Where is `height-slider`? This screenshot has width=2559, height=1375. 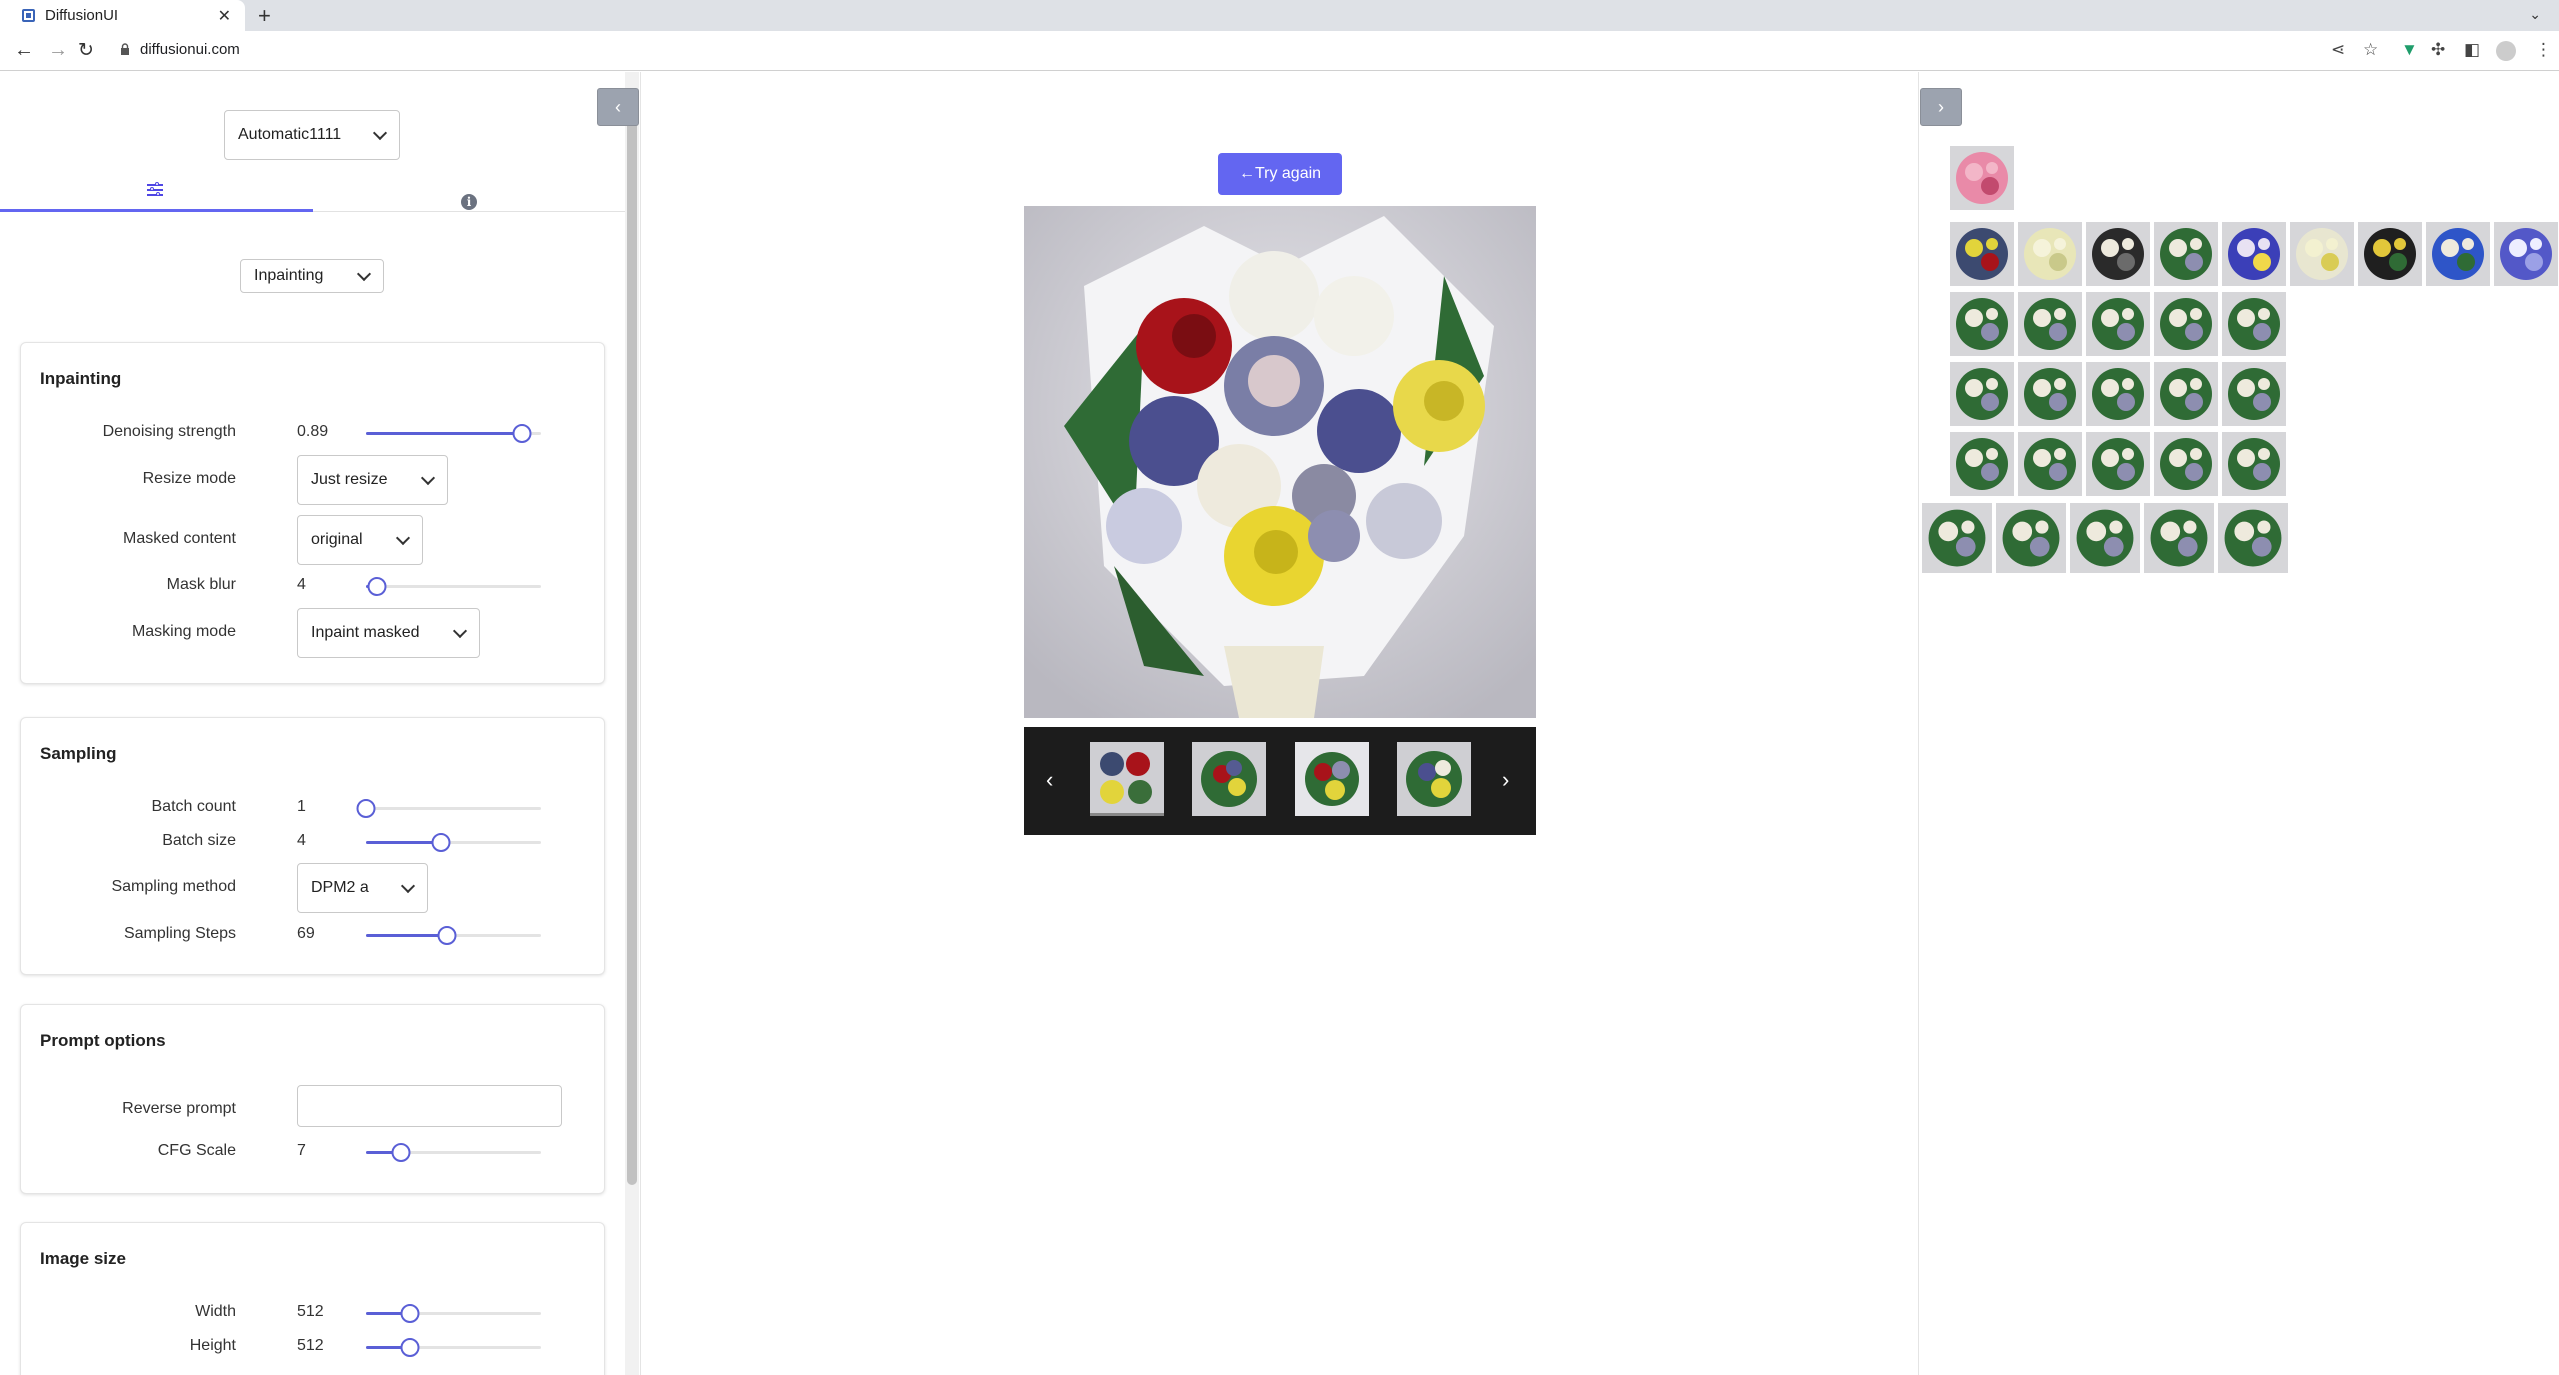 height-slider is located at coordinates (453, 1347).